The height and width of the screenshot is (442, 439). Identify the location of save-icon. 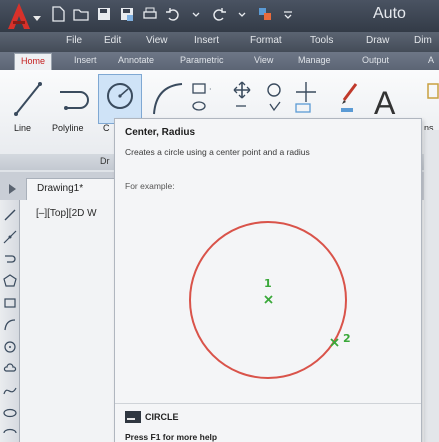
(104, 14).